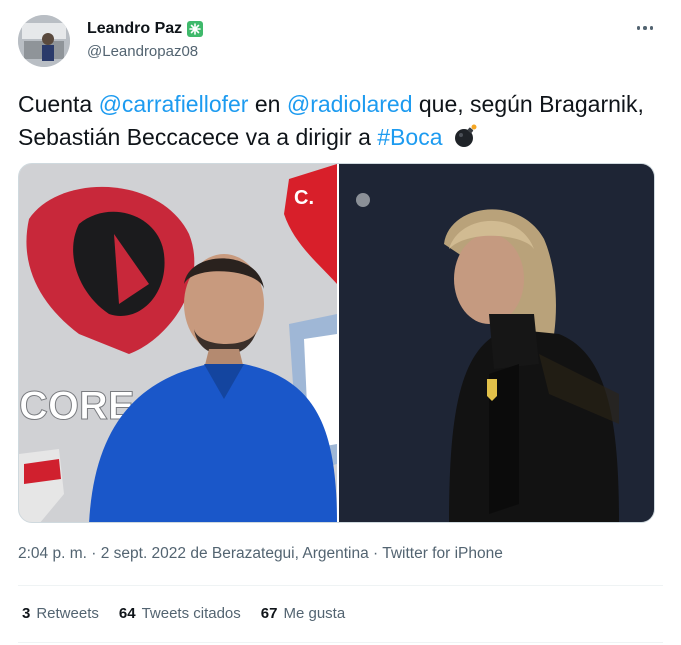  Describe the element at coordinates (77, 406) in the screenshot. I see `image-text-core: CORE` at that location.